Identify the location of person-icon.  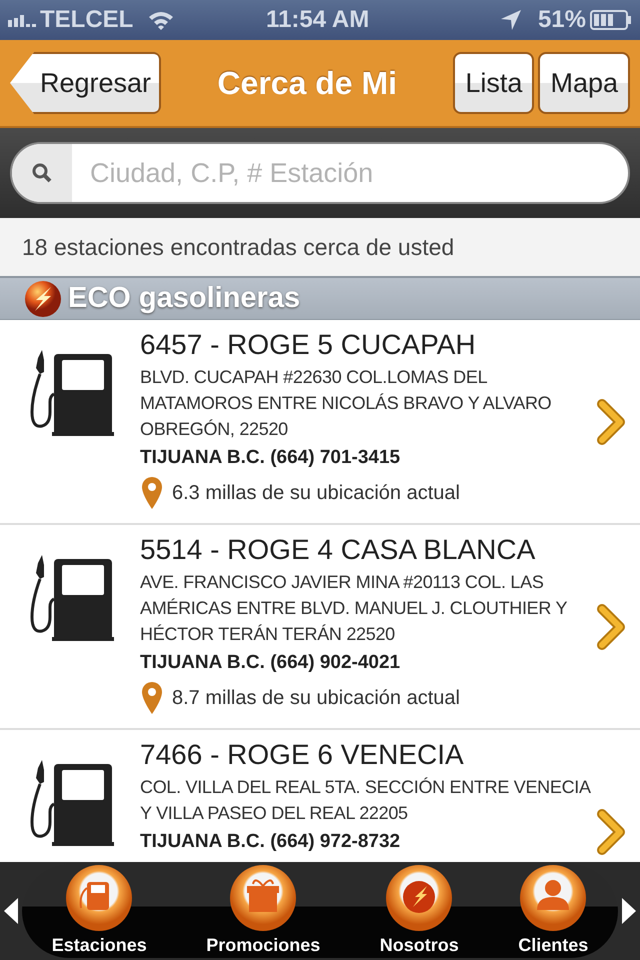
(553, 898).